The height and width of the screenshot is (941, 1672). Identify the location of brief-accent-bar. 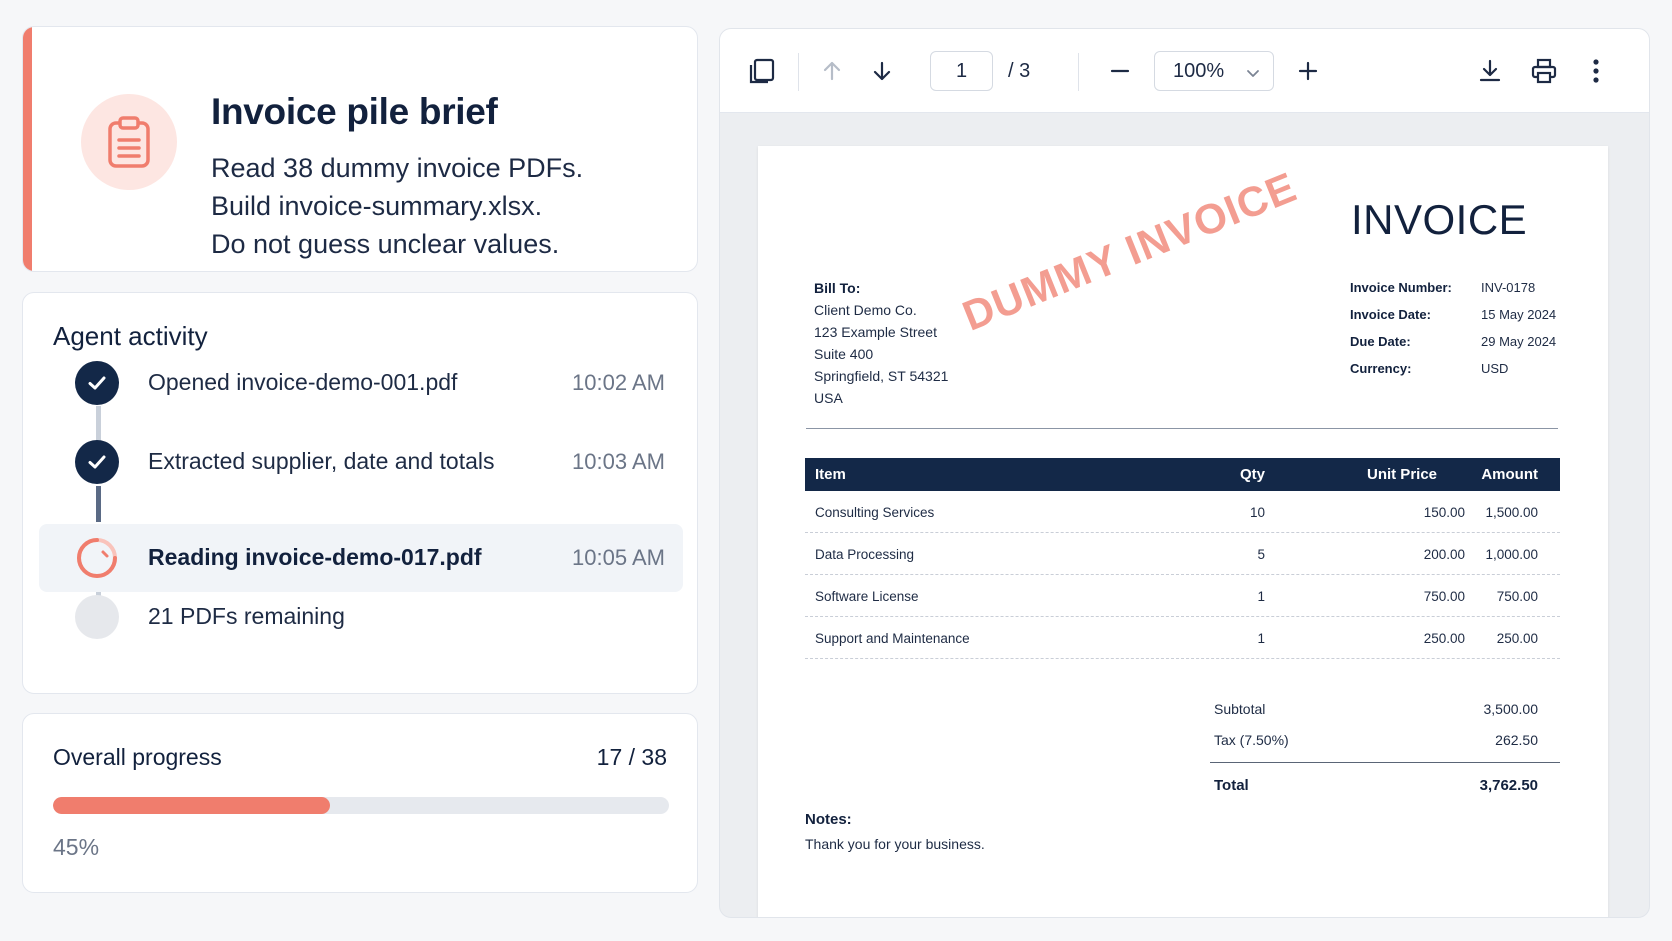
(27, 149).